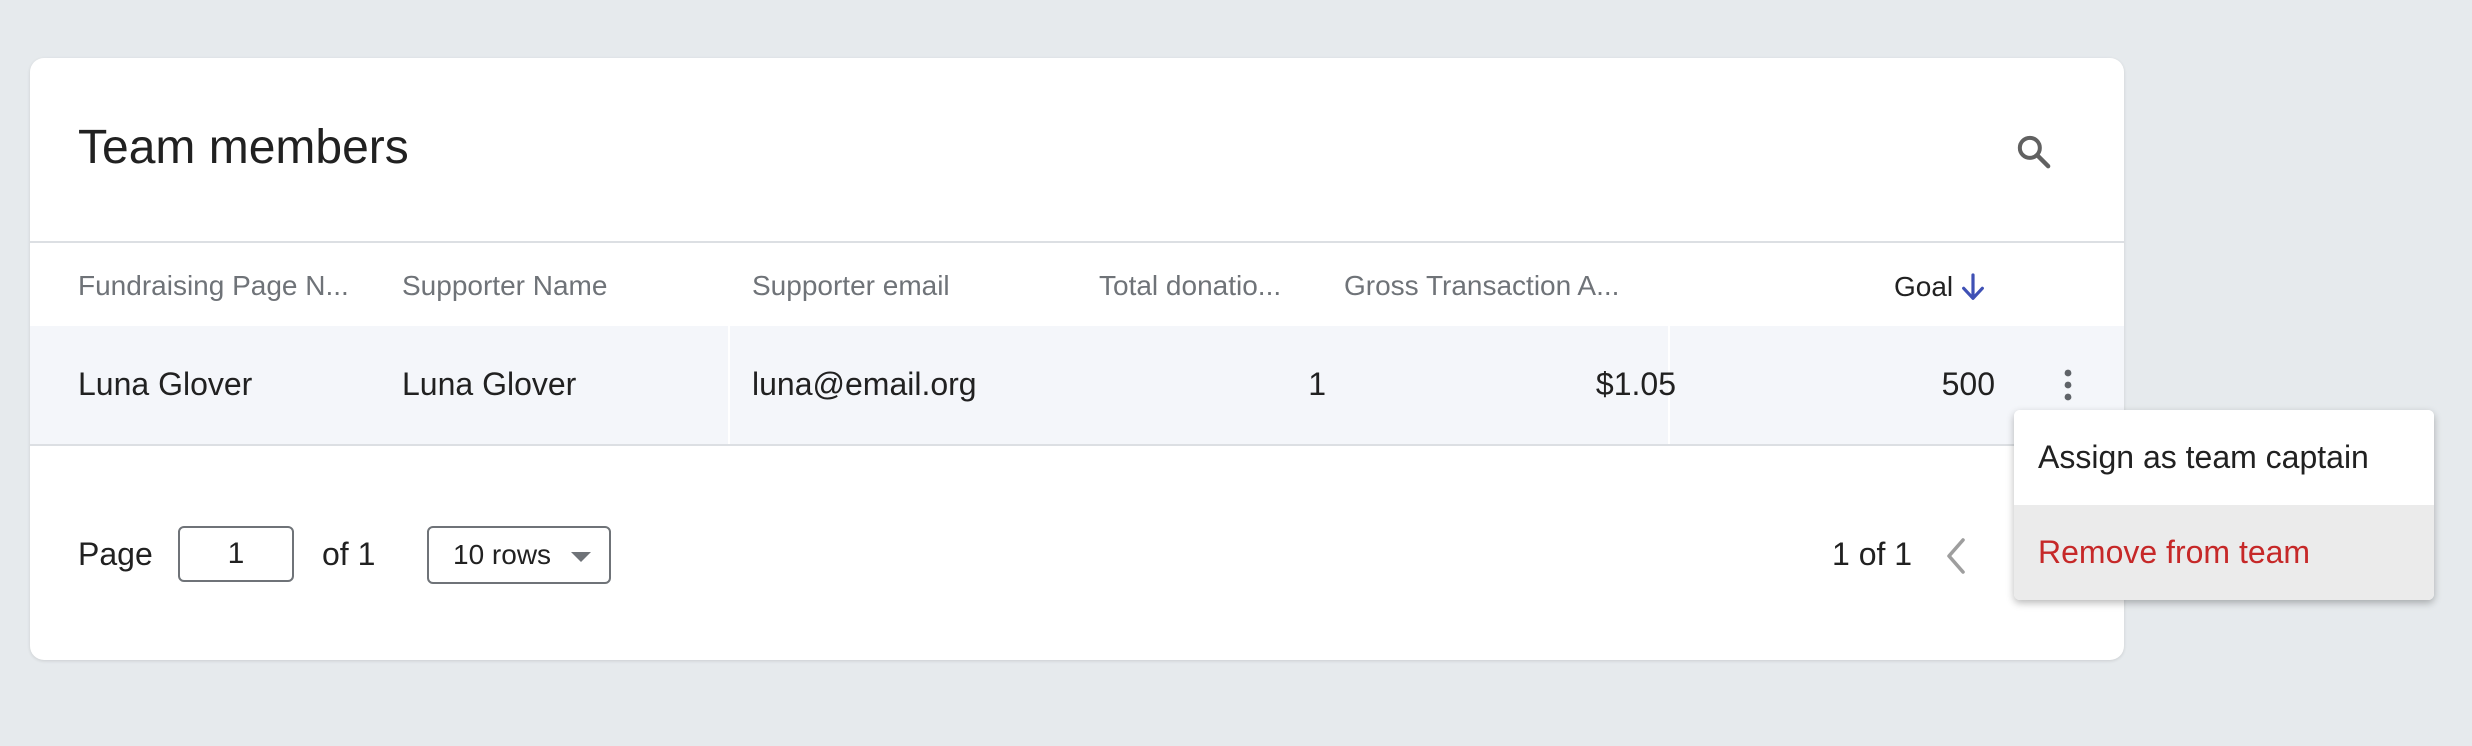 The image size is (2472, 746). Describe the element at coordinates (864, 384) in the screenshot. I see `cell-supporter-email: luna@email.org` at that location.